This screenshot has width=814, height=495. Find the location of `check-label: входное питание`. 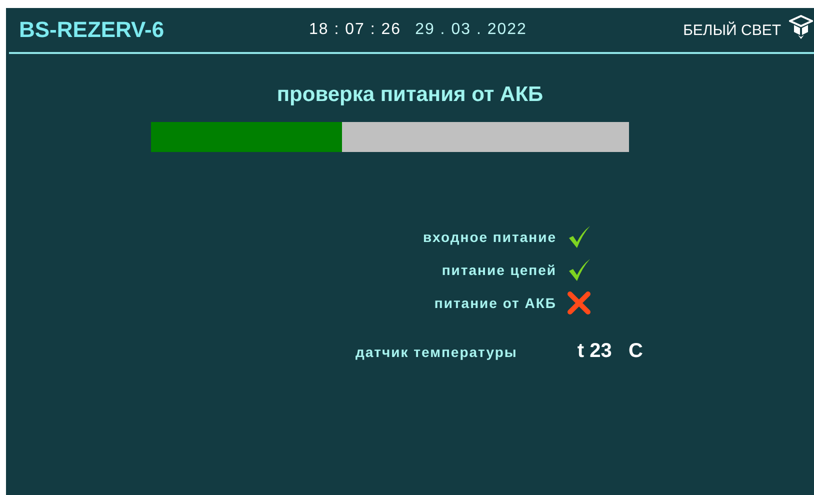

check-label: входное питание is located at coordinates (489, 236).